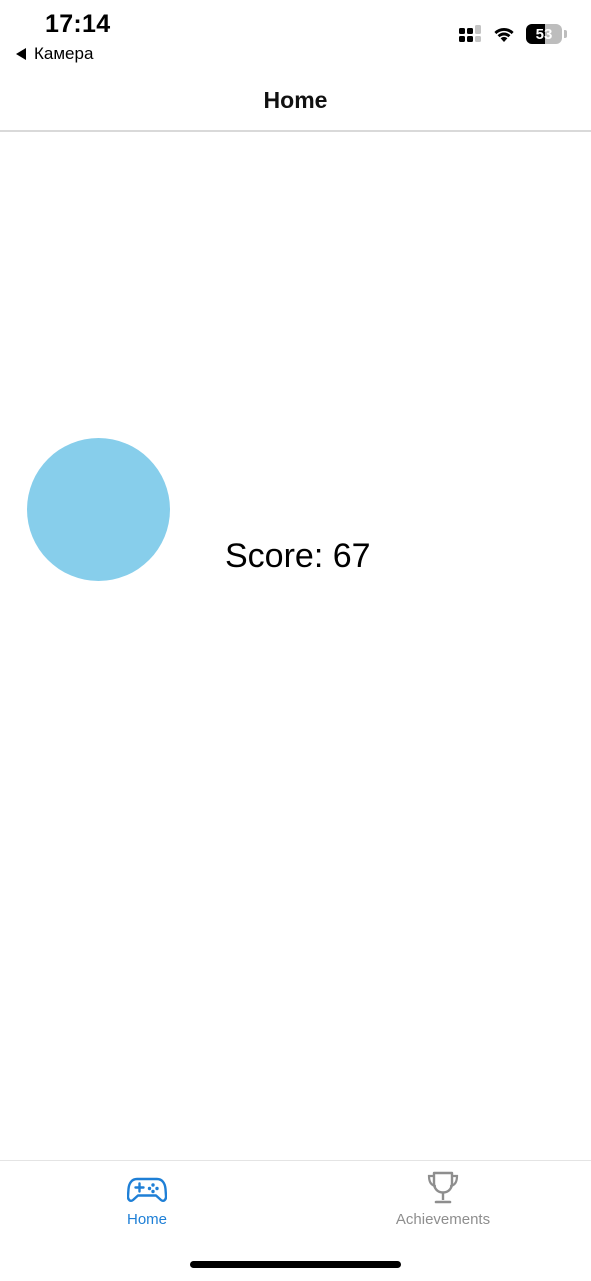  I want to click on battery-cap, so click(565, 34).